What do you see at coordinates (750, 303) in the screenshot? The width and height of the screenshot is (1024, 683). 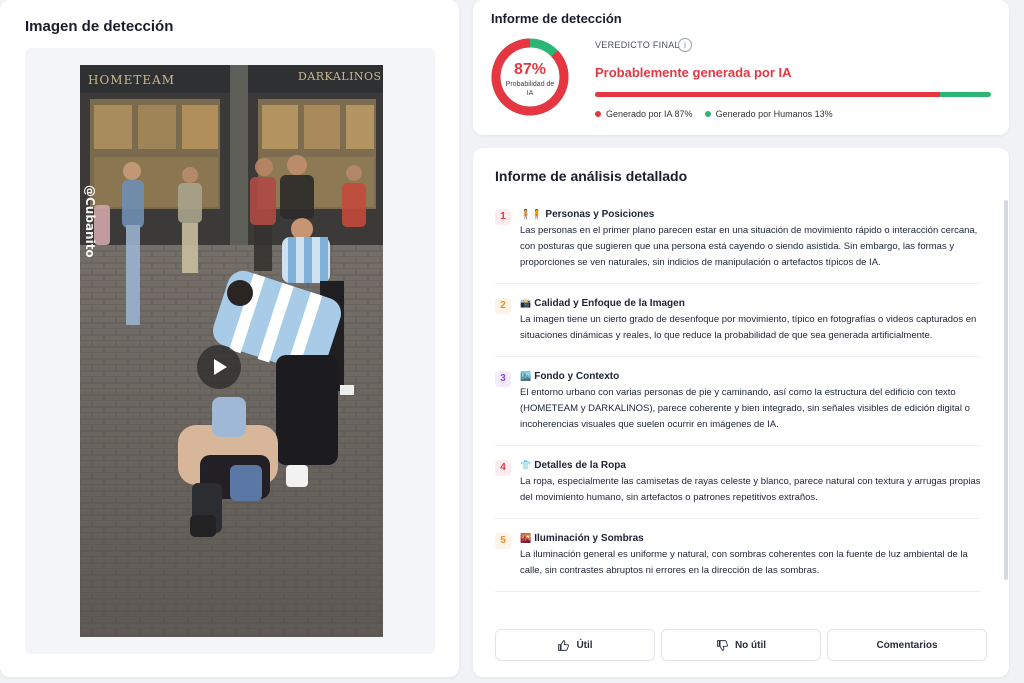 I see `item-title: 📸 Calidad y Enfoque de la Imagen` at bounding box center [750, 303].